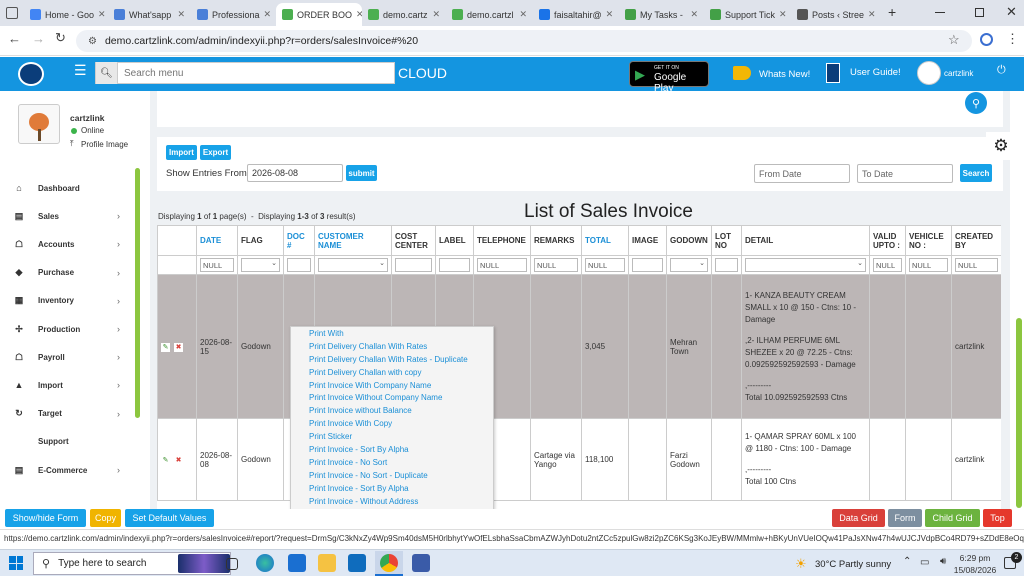  What do you see at coordinates (1001, 146) in the screenshot?
I see `settings-gear-icon: ⚙` at bounding box center [1001, 146].